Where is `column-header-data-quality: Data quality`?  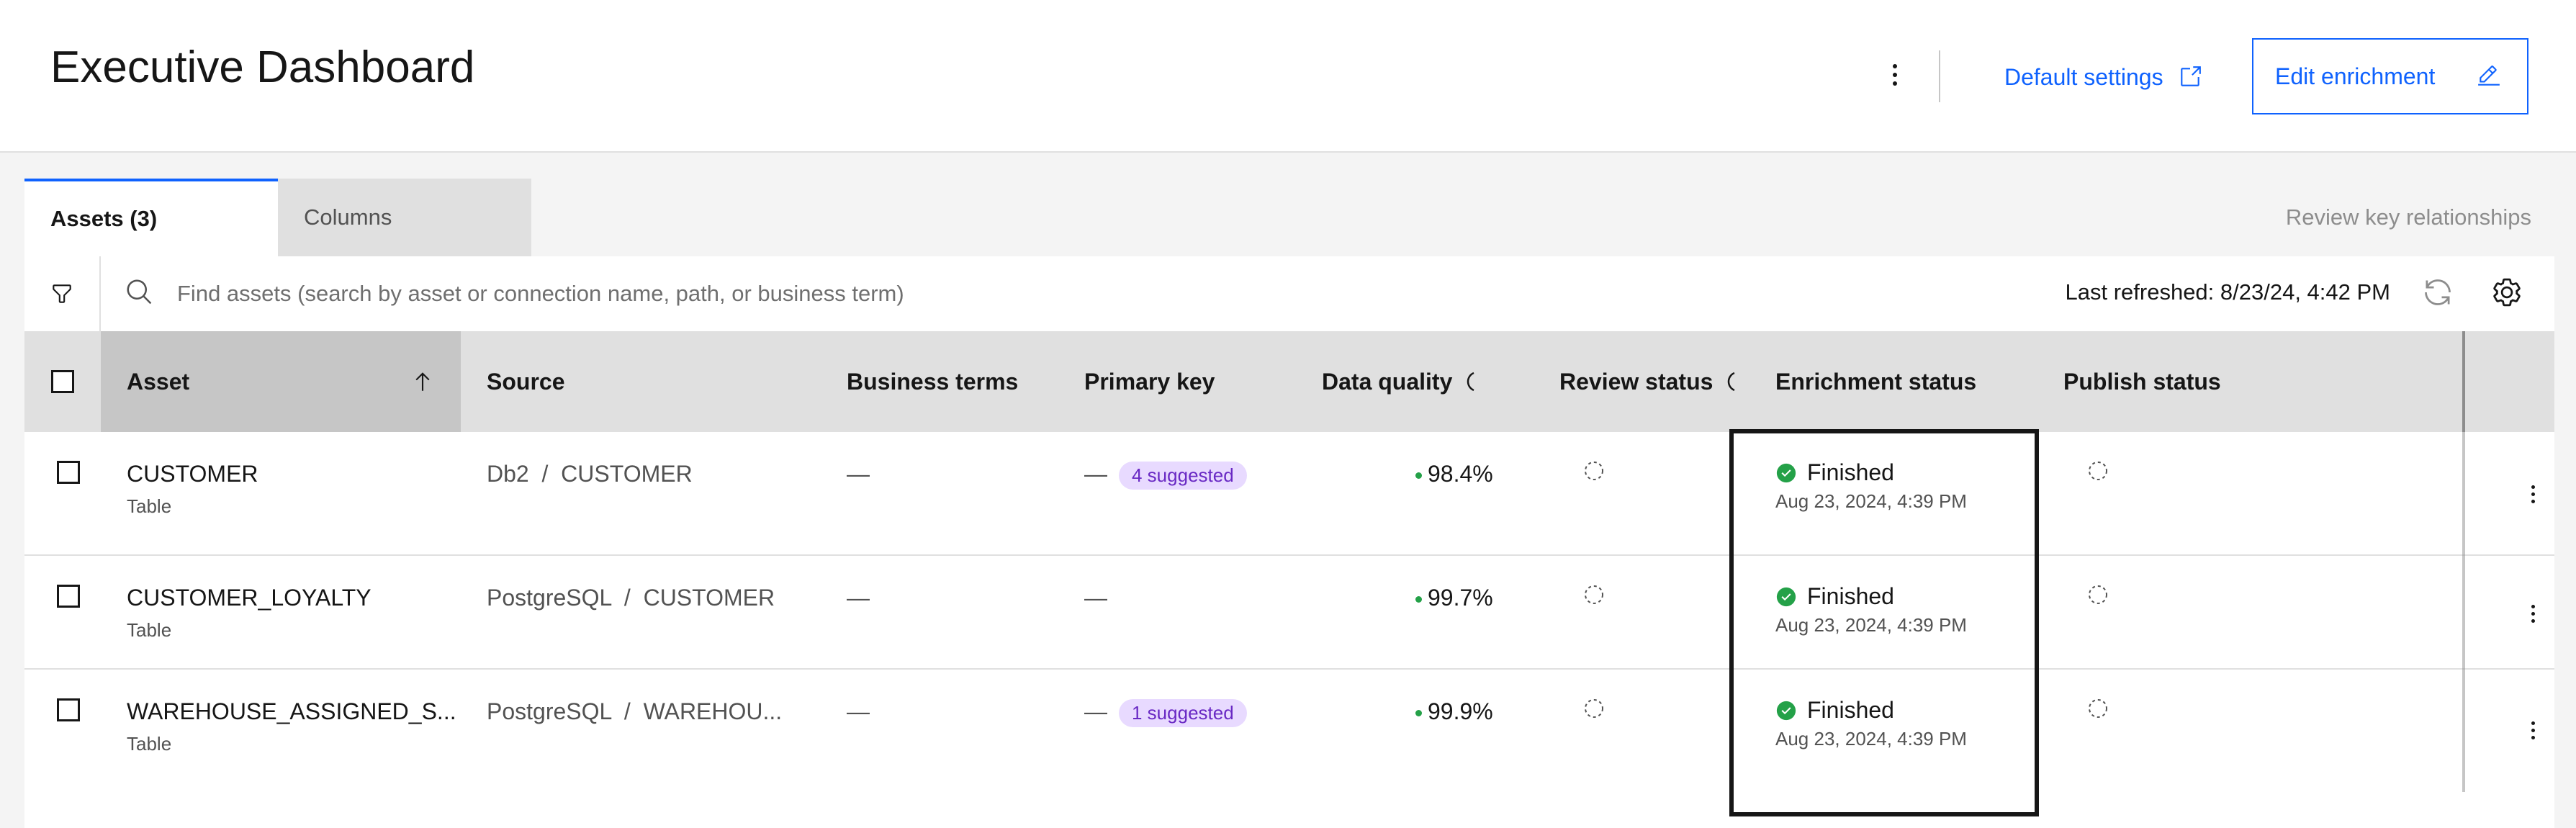
column-header-data-quality: Data quality is located at coordinates (1398, 381).